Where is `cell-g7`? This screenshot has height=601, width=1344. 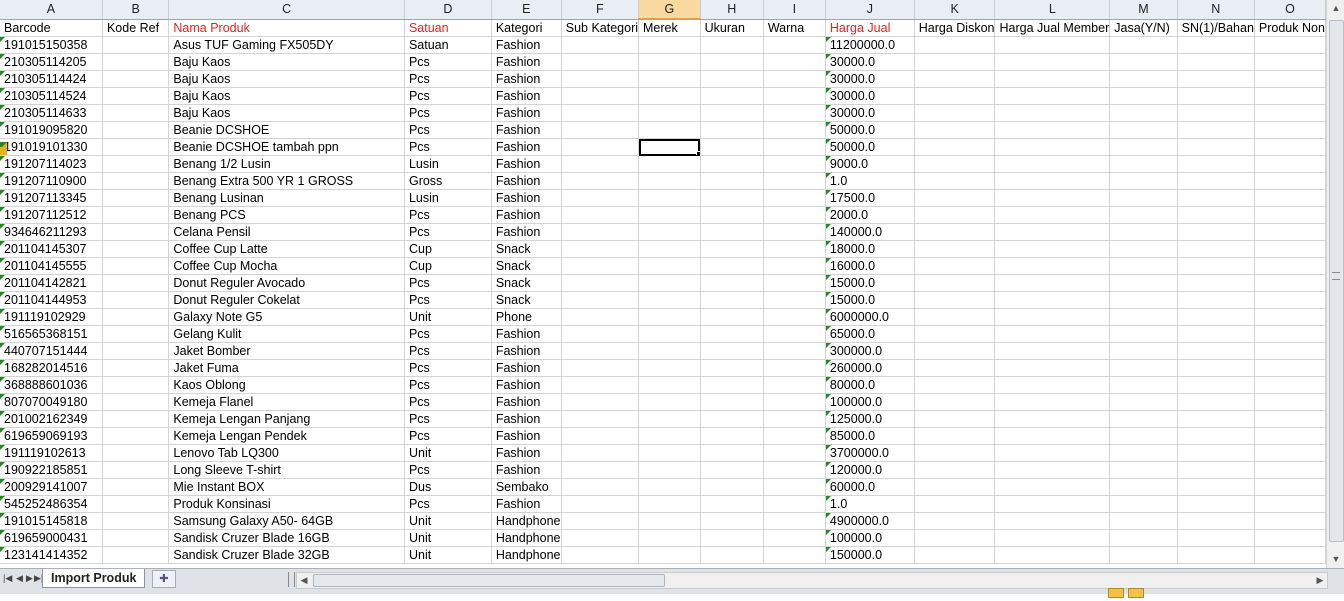
cell-g7 is located at coordinates (669, 130).